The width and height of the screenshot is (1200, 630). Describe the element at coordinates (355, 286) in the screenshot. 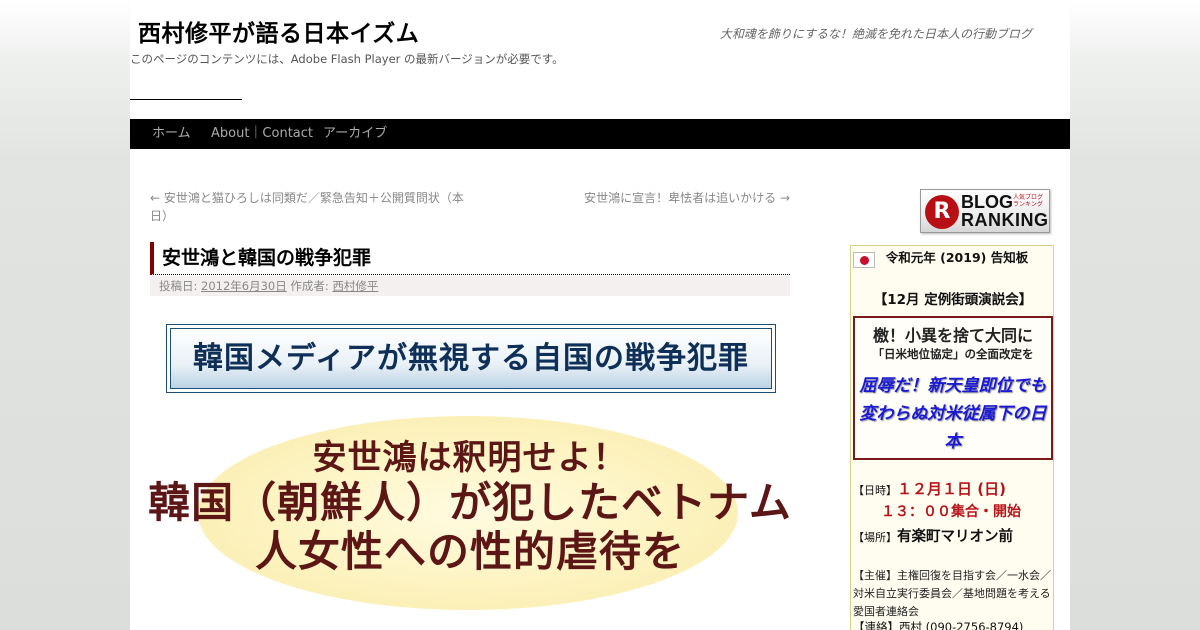

I see `meta-author-link: 西村修平` at that location.